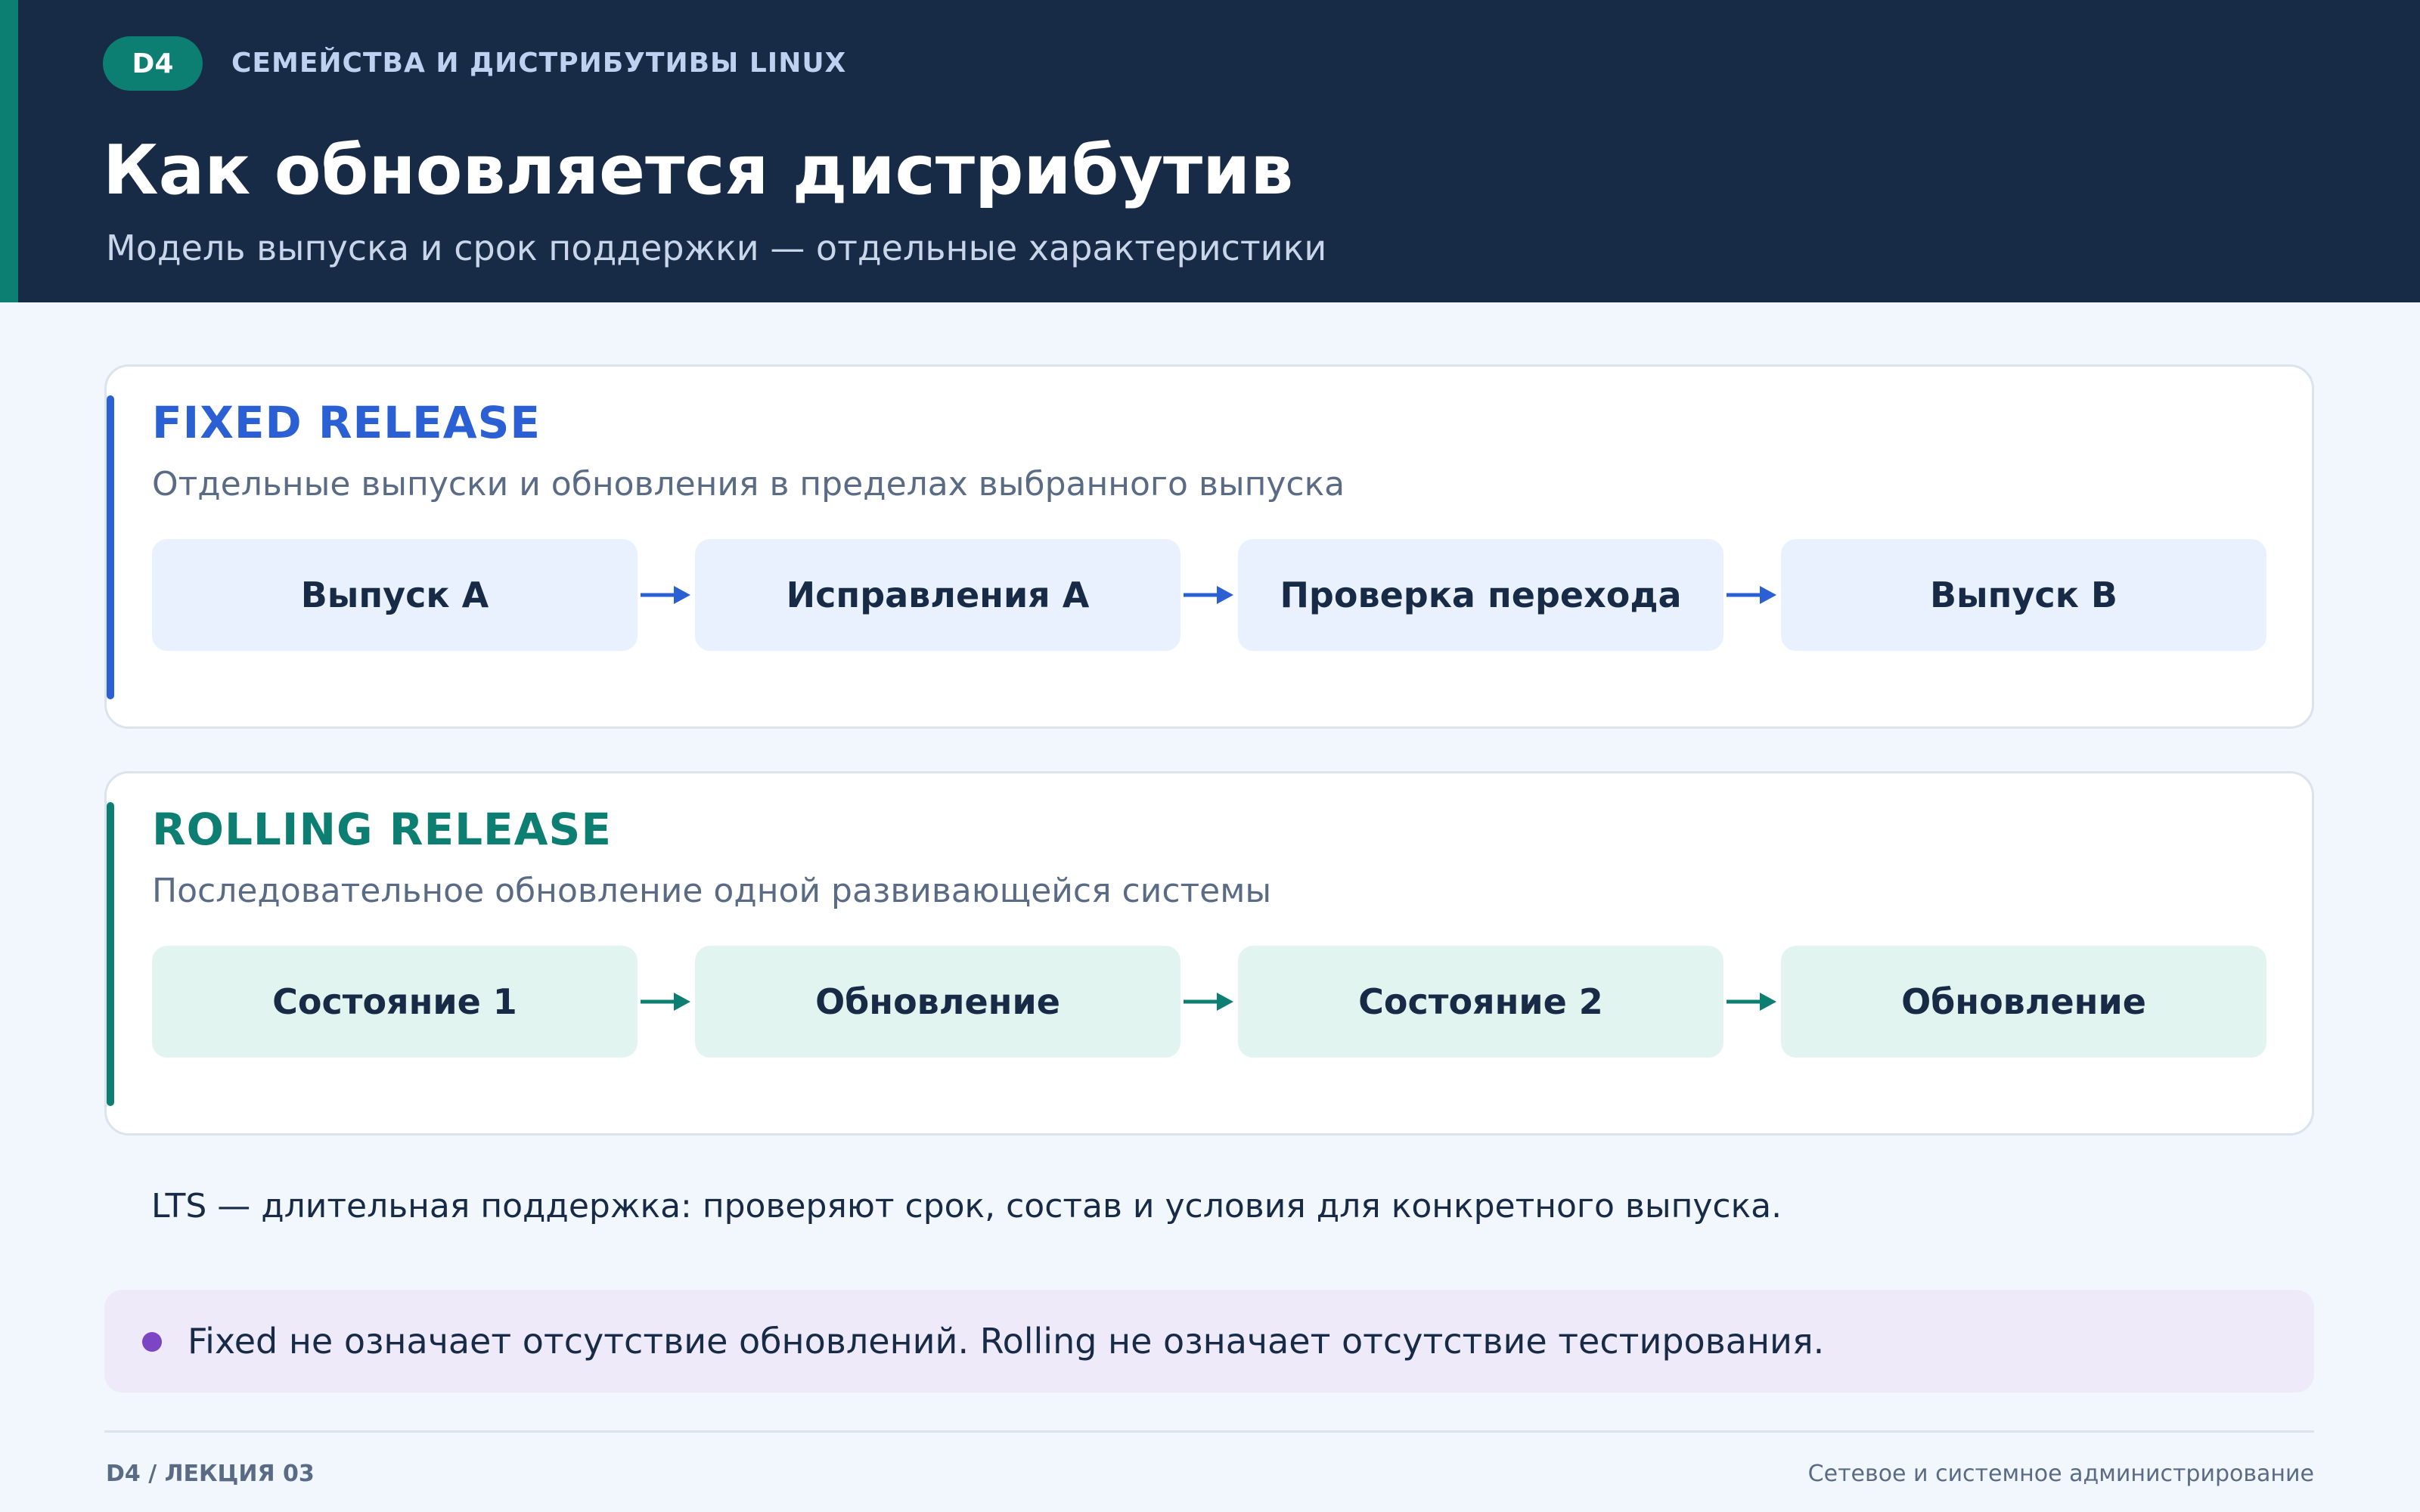 The height and width of the screenshot is (1512, 2420). Describe the element at coordinates (938, 595) in the screenshot. I see `flow-step: Исправления A` at that location.